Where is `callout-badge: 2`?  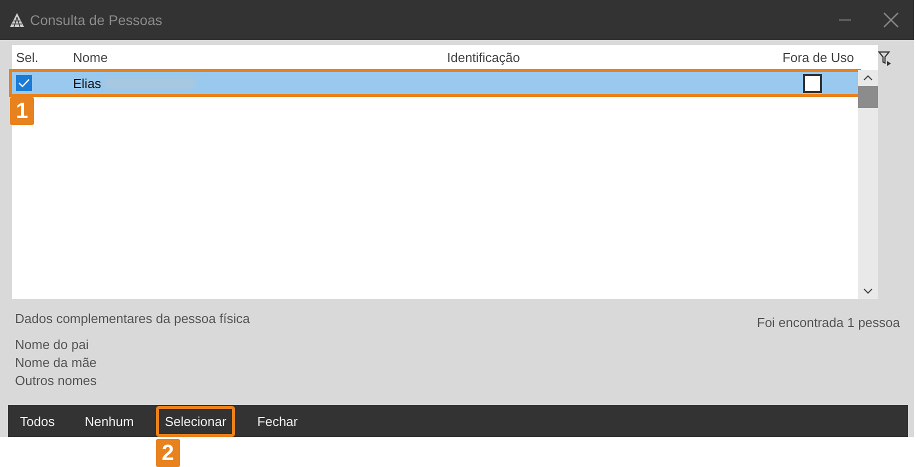
callout-badge: 2 is located at coordinates (168, 452).